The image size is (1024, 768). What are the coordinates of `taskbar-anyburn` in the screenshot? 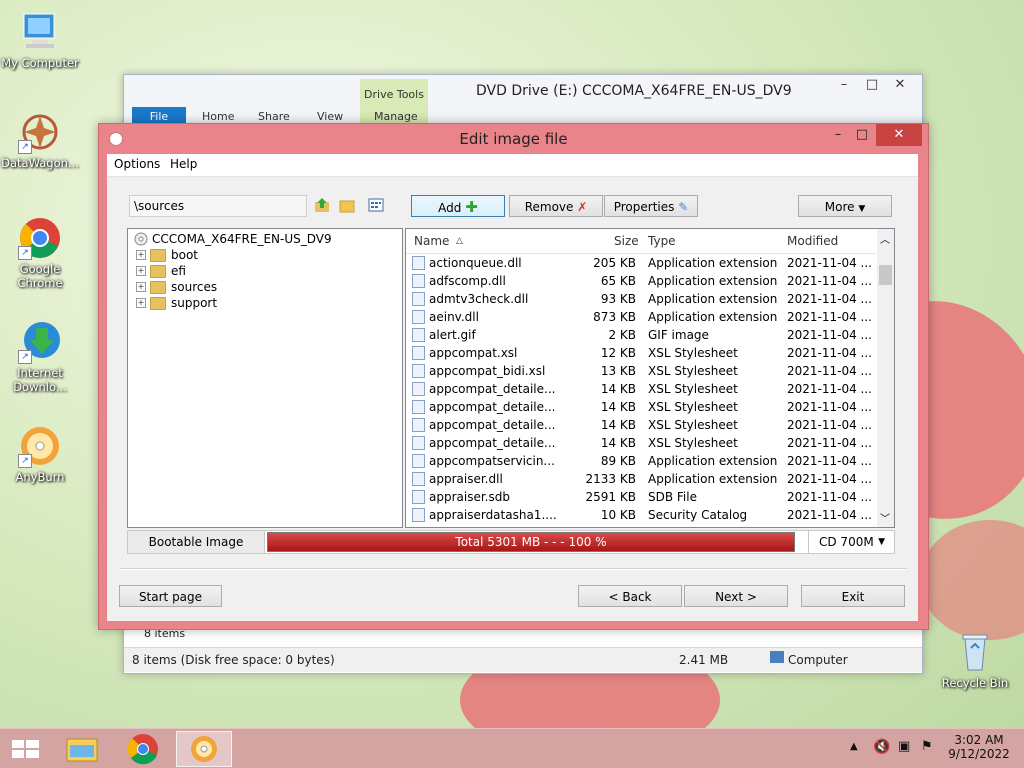 It's located at (204, 749).